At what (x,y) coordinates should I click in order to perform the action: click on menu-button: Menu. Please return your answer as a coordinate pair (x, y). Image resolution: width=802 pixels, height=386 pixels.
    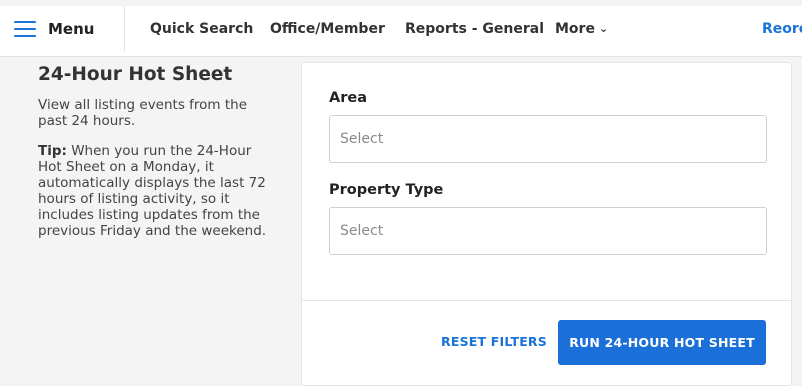
    Looking at the image, I should click on (62, 29).